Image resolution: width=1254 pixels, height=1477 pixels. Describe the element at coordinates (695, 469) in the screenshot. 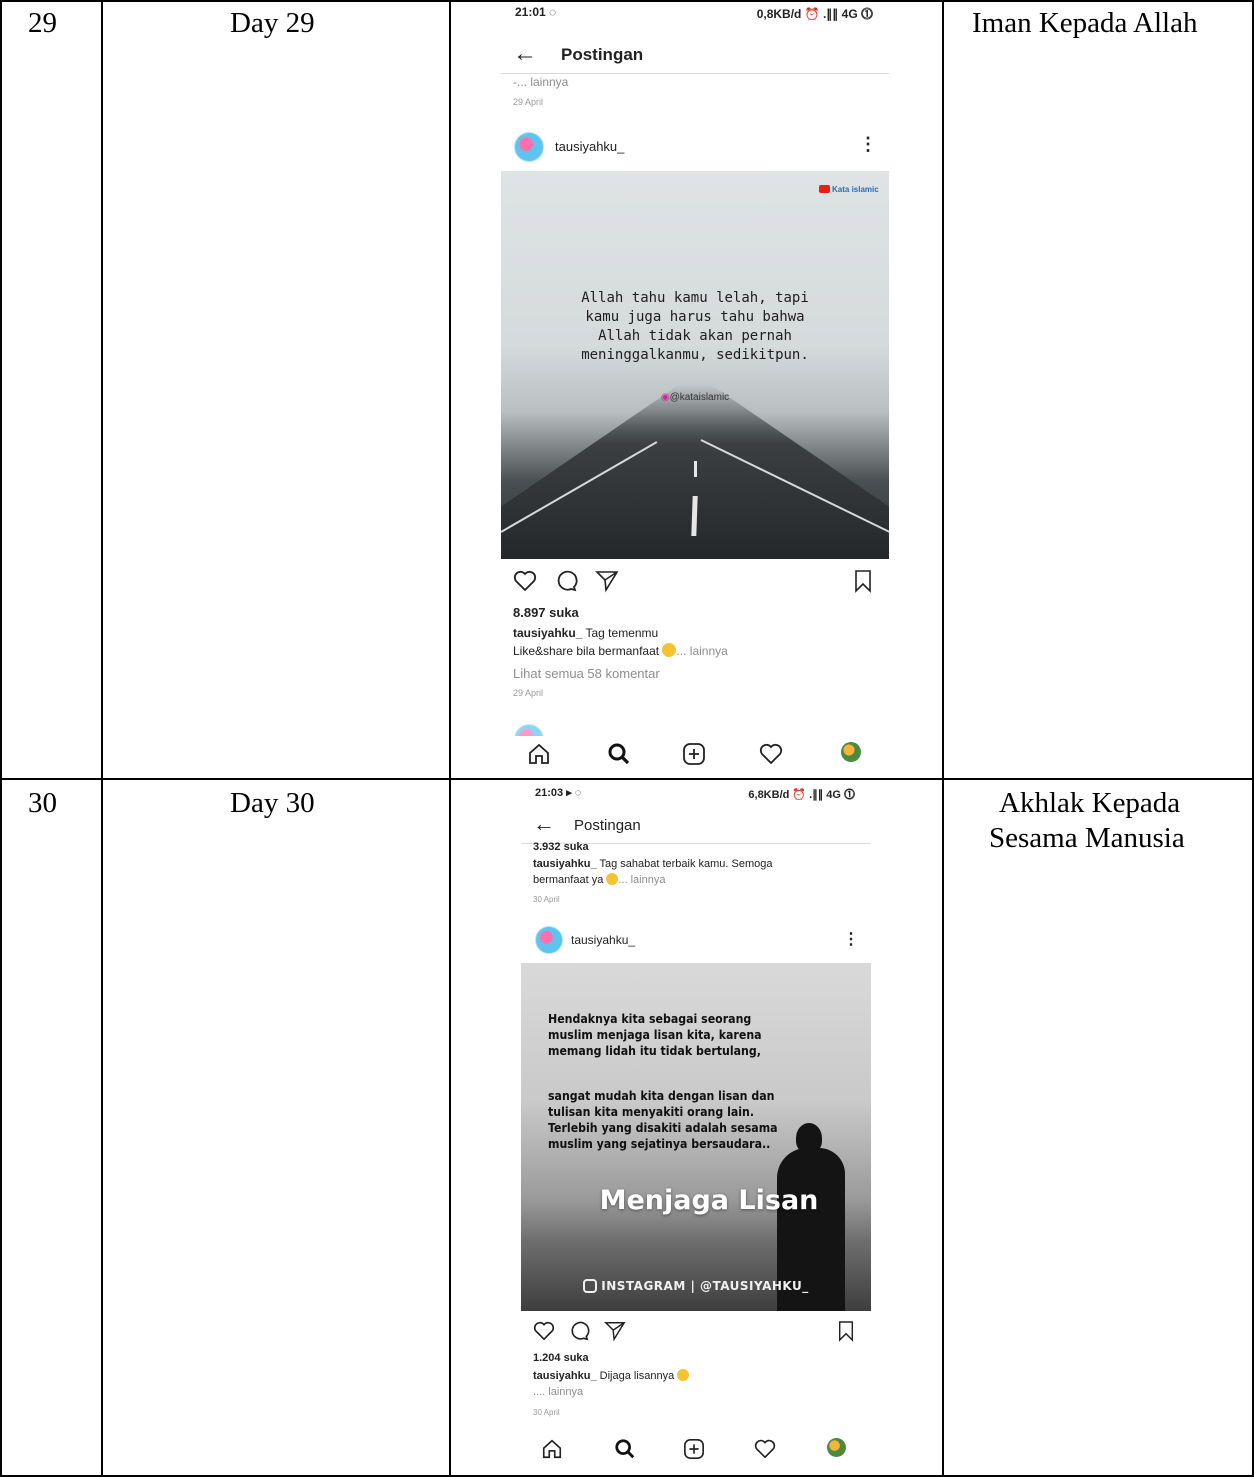

I see `road-center-line` at that location.